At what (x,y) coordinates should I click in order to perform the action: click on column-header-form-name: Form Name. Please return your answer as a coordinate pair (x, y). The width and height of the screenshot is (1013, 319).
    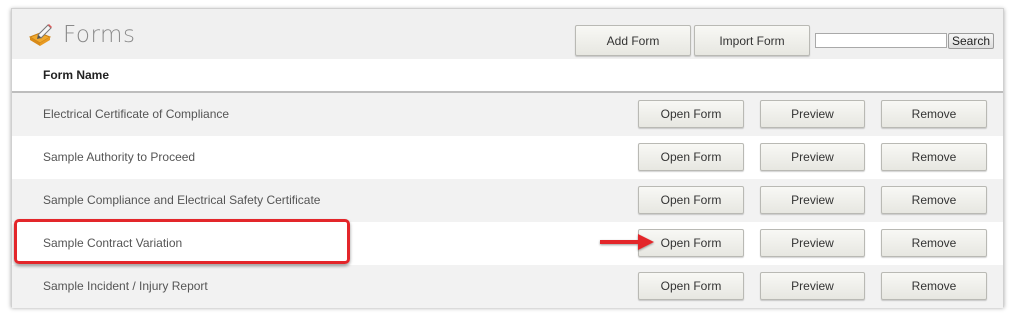
    Looking at the image, I should click on (76, 75).